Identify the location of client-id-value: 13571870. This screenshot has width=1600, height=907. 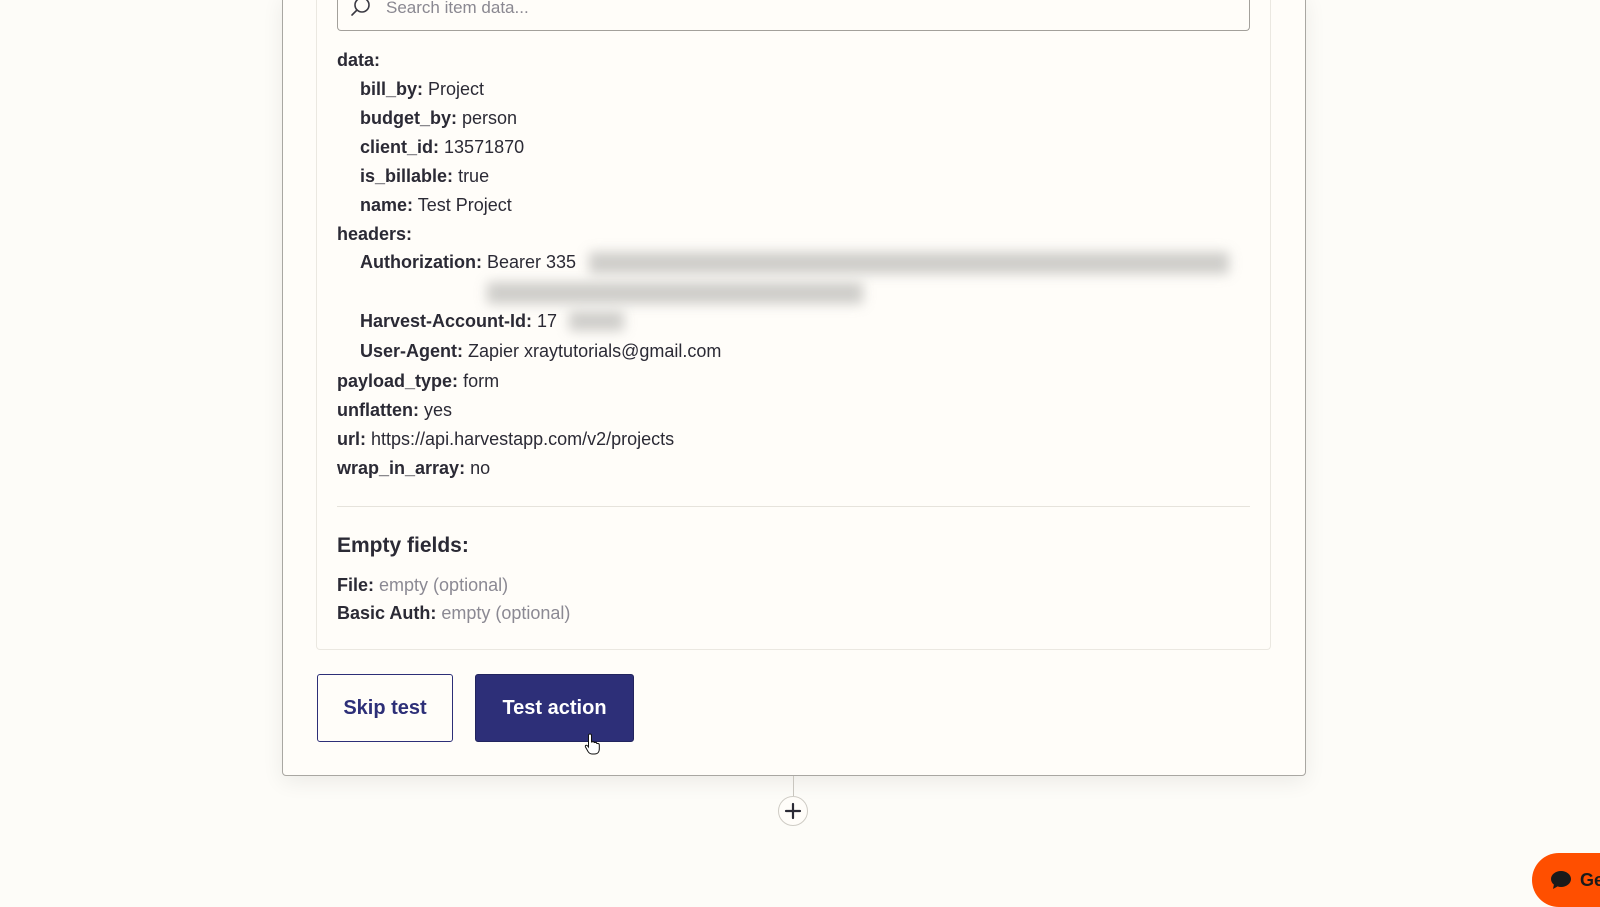
(484, 147).